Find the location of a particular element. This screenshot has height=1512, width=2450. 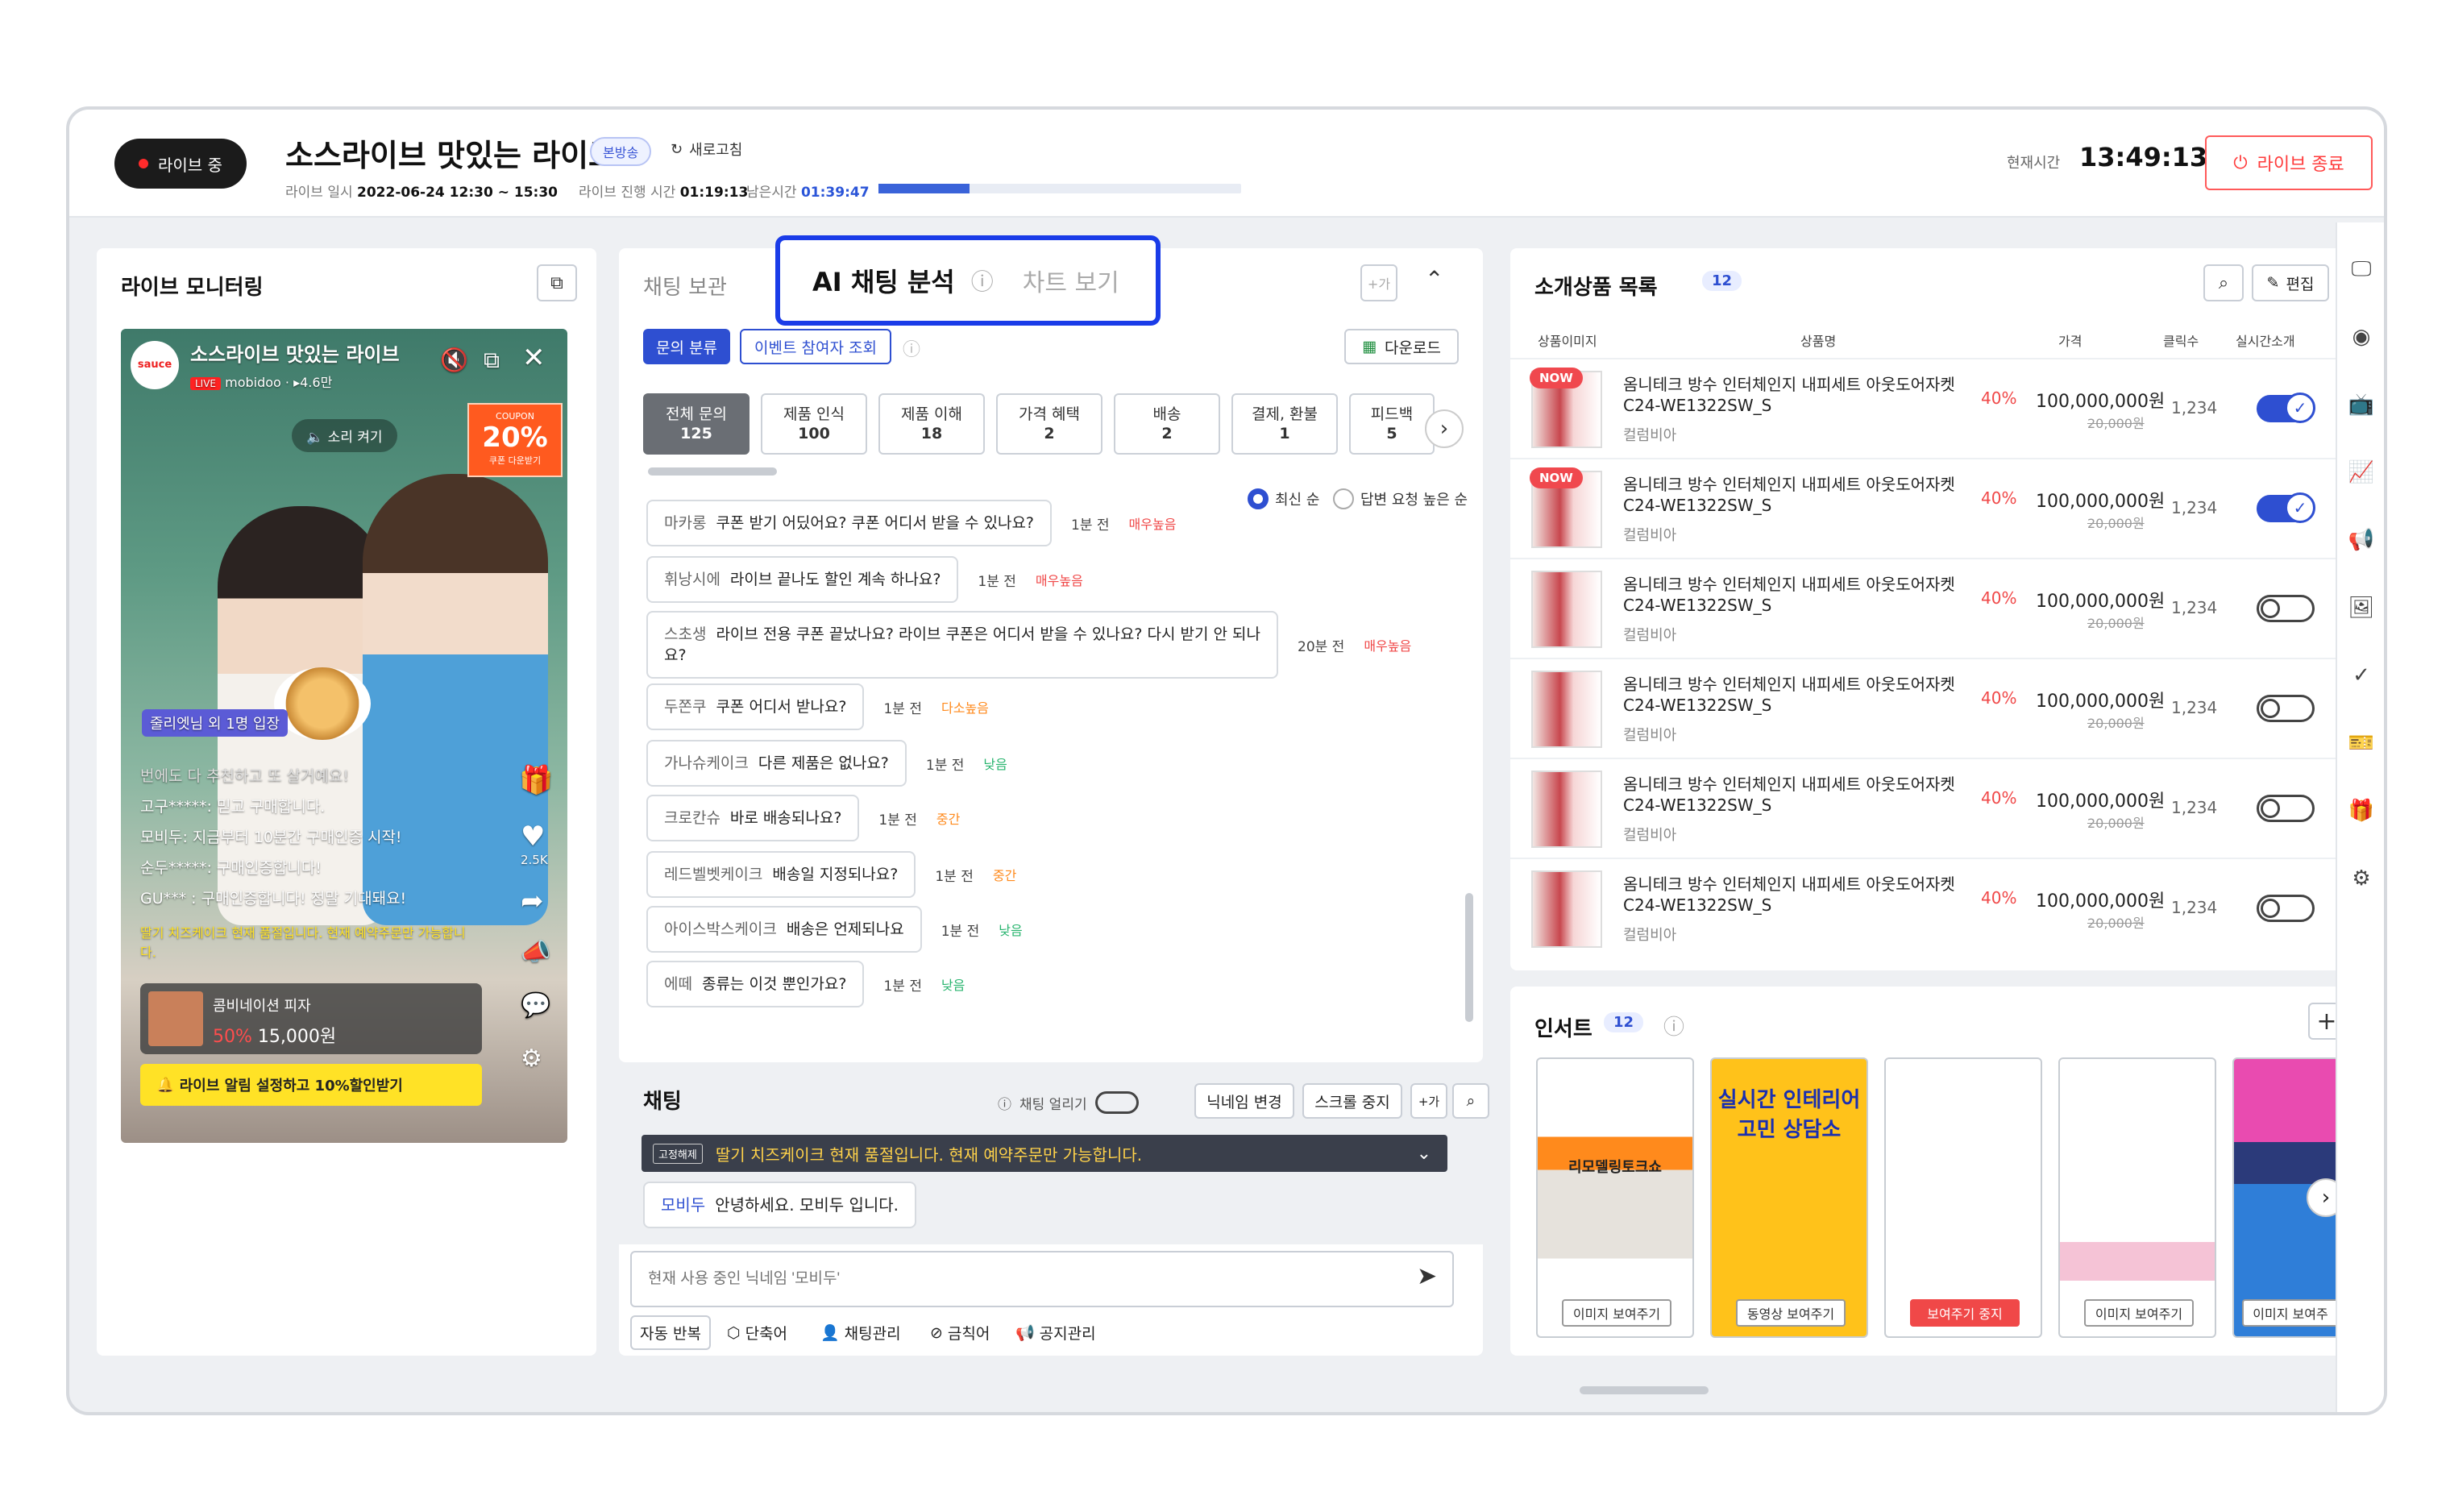

coupon-box: COUPON 20% 쿠폰 다운받기 is located at coordinates (515, 440).